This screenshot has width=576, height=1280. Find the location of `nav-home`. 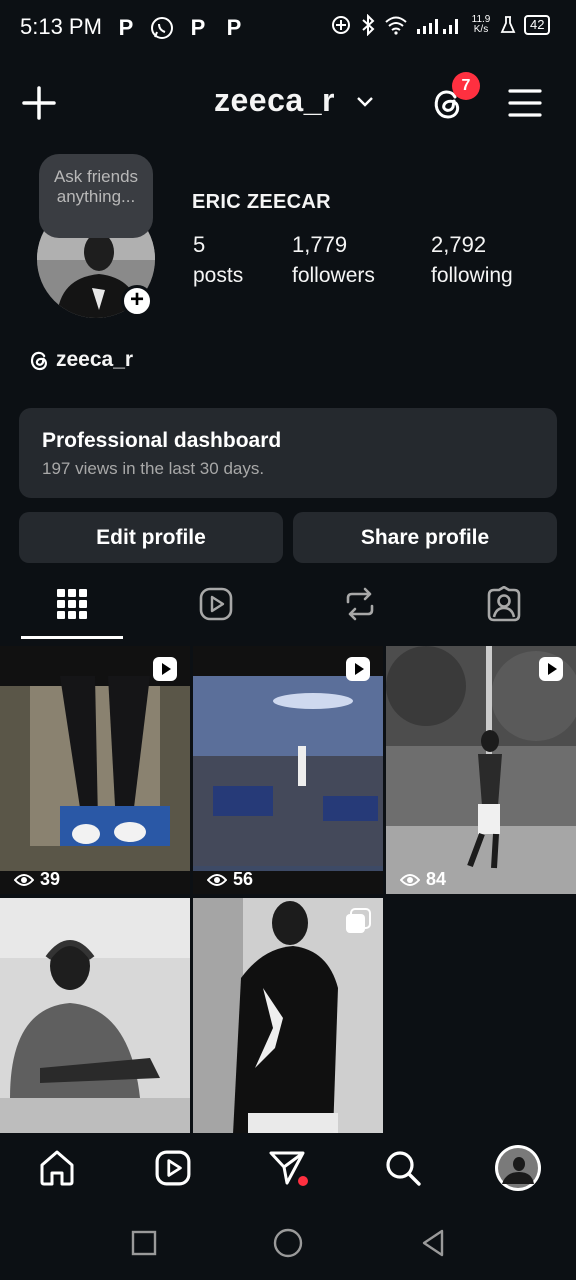

nav-home is located at coordinates (57, 1168).